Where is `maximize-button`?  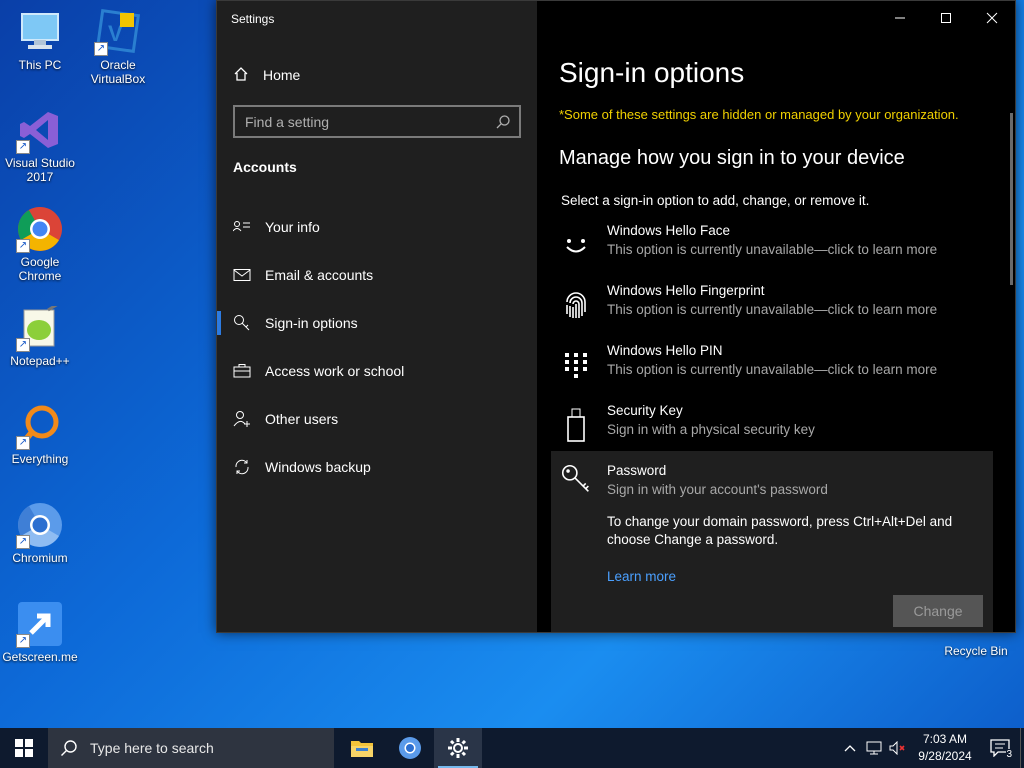
maximize-button is located at coordinates (946, 18).